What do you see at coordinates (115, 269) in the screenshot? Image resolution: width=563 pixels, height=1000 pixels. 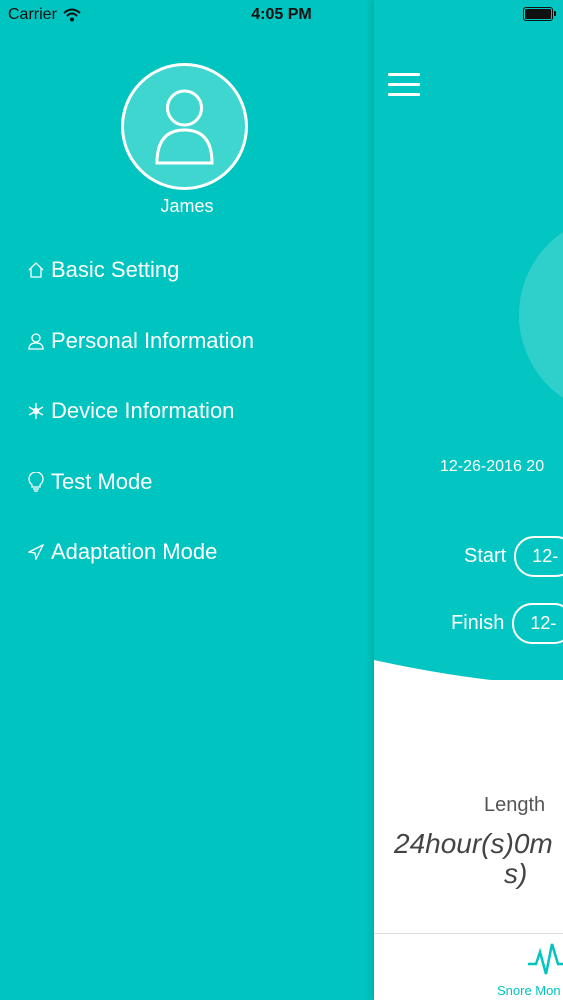 I see `menu-label: Basic Setting` at bounding box center [115, 269].